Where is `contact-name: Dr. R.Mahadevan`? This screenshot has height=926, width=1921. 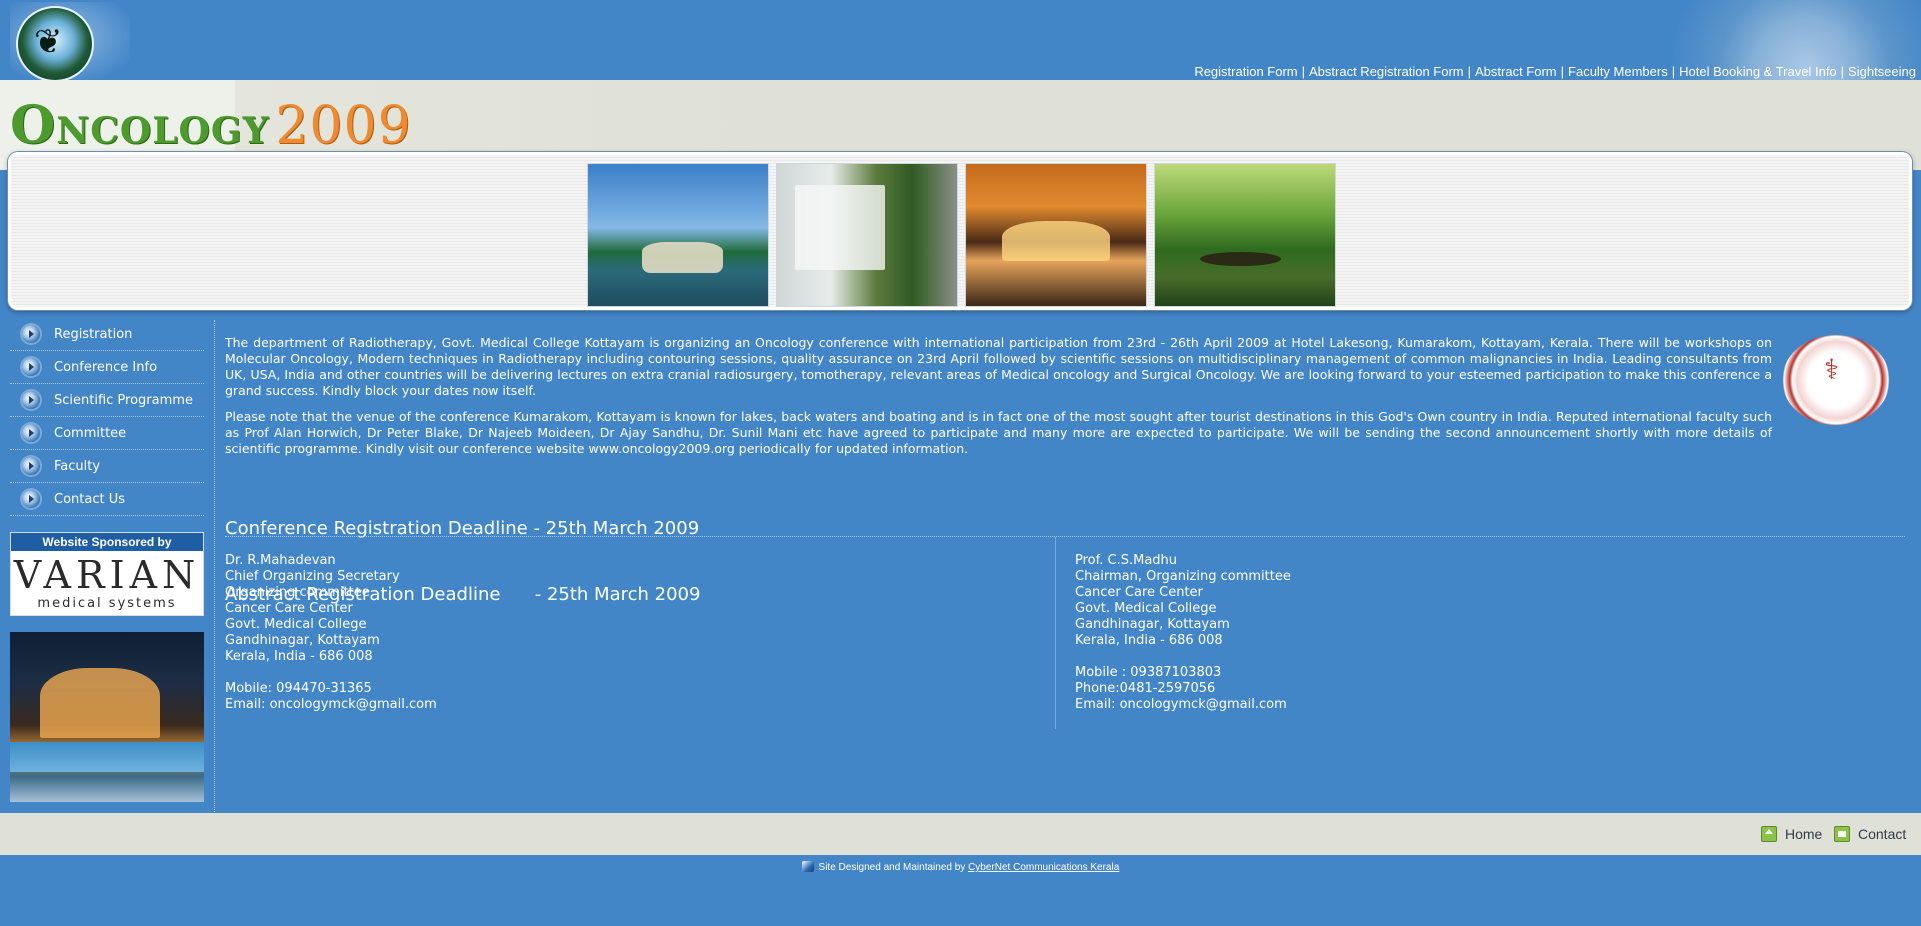
contact-name: Dr. R.Mahadevan is located at coordinates (280, 560).